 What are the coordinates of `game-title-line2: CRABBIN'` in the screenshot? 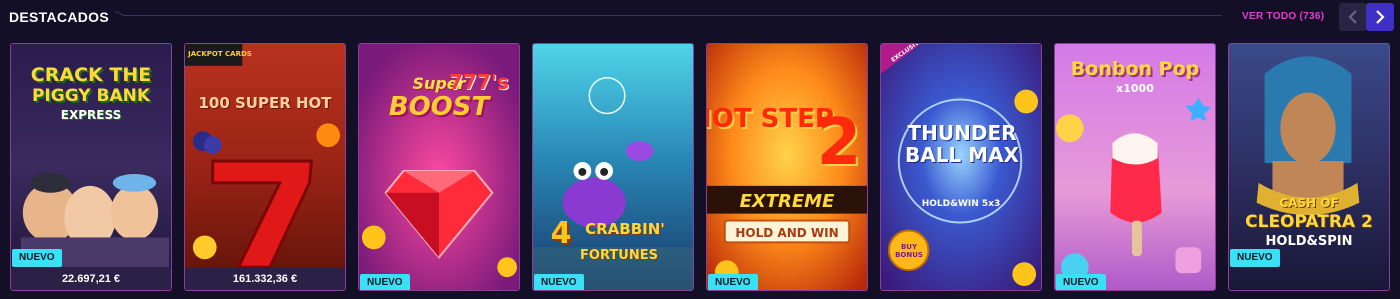 It's located at (625, 229).